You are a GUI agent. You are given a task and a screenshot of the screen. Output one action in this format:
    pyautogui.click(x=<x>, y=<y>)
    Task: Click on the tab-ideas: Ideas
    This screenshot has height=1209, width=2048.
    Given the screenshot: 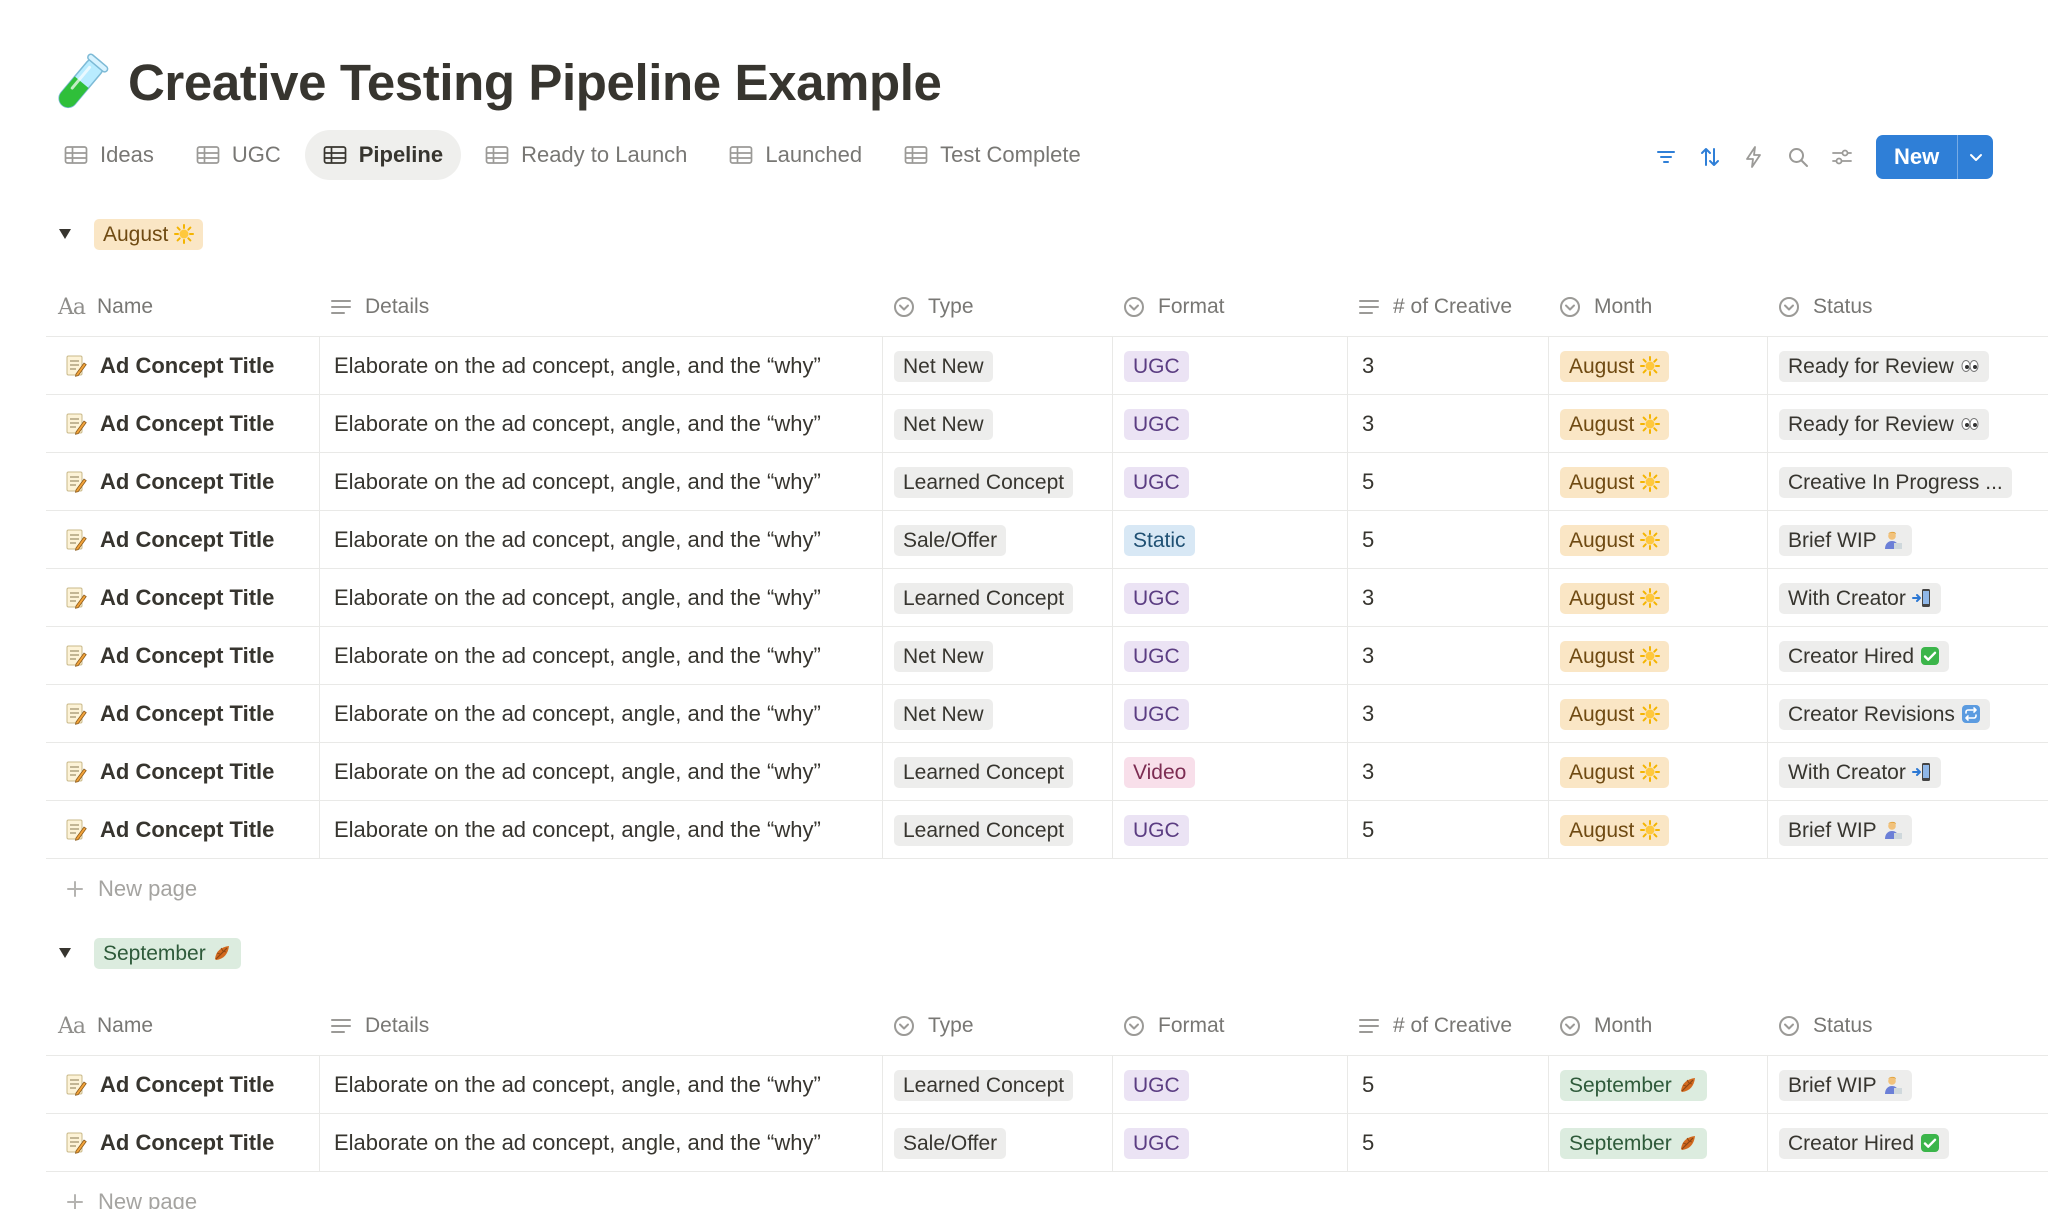 What is the action you would take?
    pyautogui.click(x=109, y=155)
    